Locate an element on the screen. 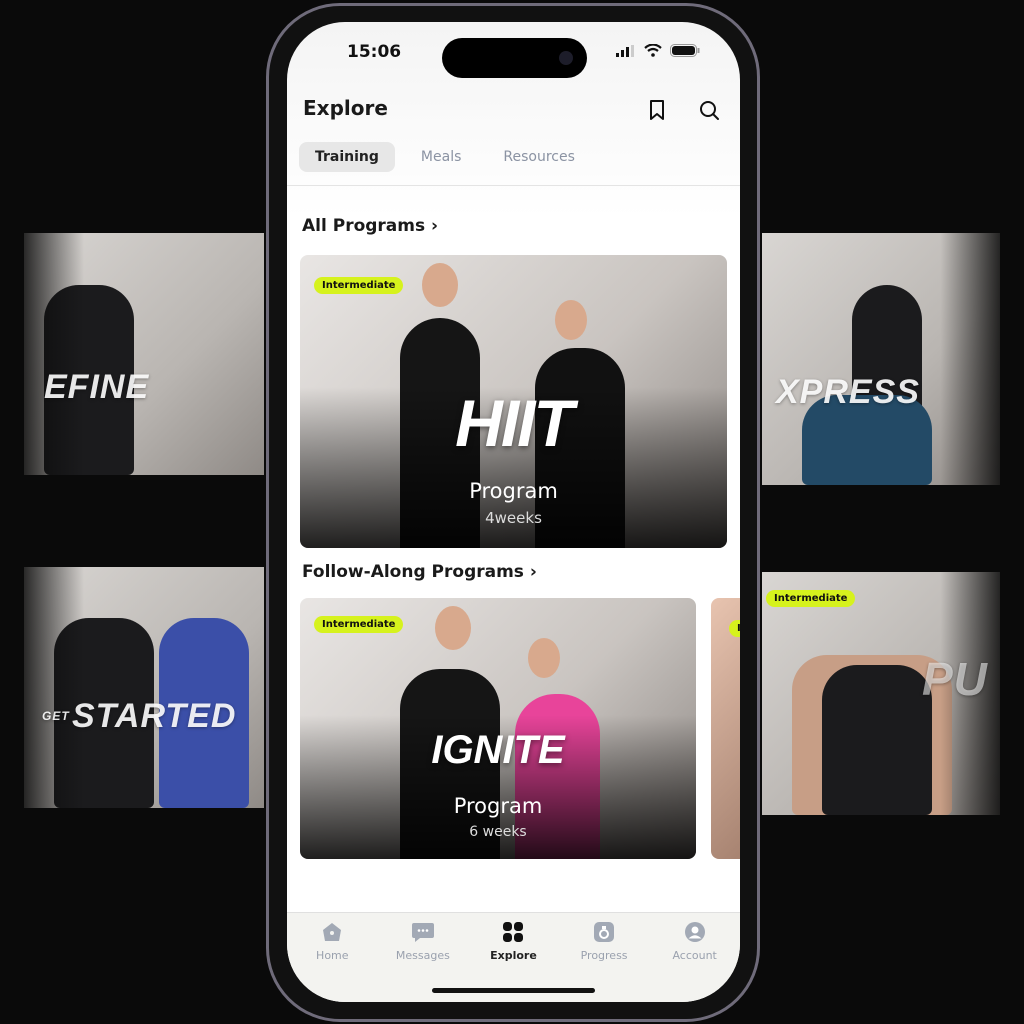 Image resolution: width=1024 pixels, height=1024 pixels. follow-along-programs-link: Follow-Along Programs › is located at coordinates (419, 572).